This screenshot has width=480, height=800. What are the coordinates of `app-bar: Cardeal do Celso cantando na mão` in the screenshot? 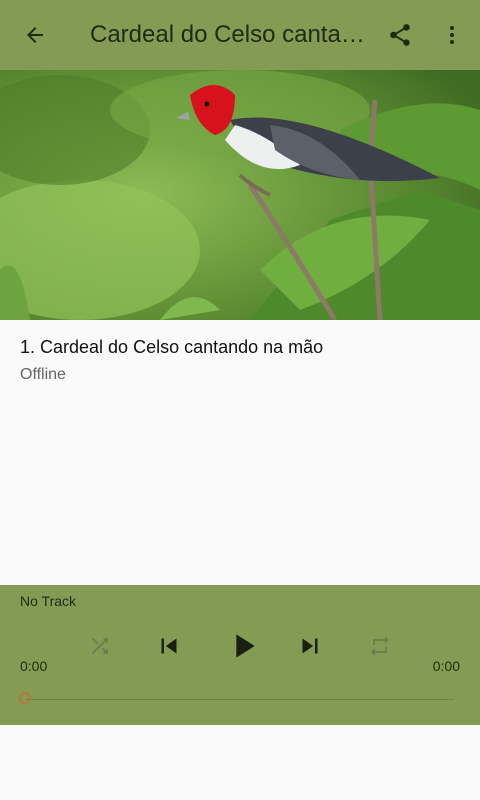 It's located at (240, 35).